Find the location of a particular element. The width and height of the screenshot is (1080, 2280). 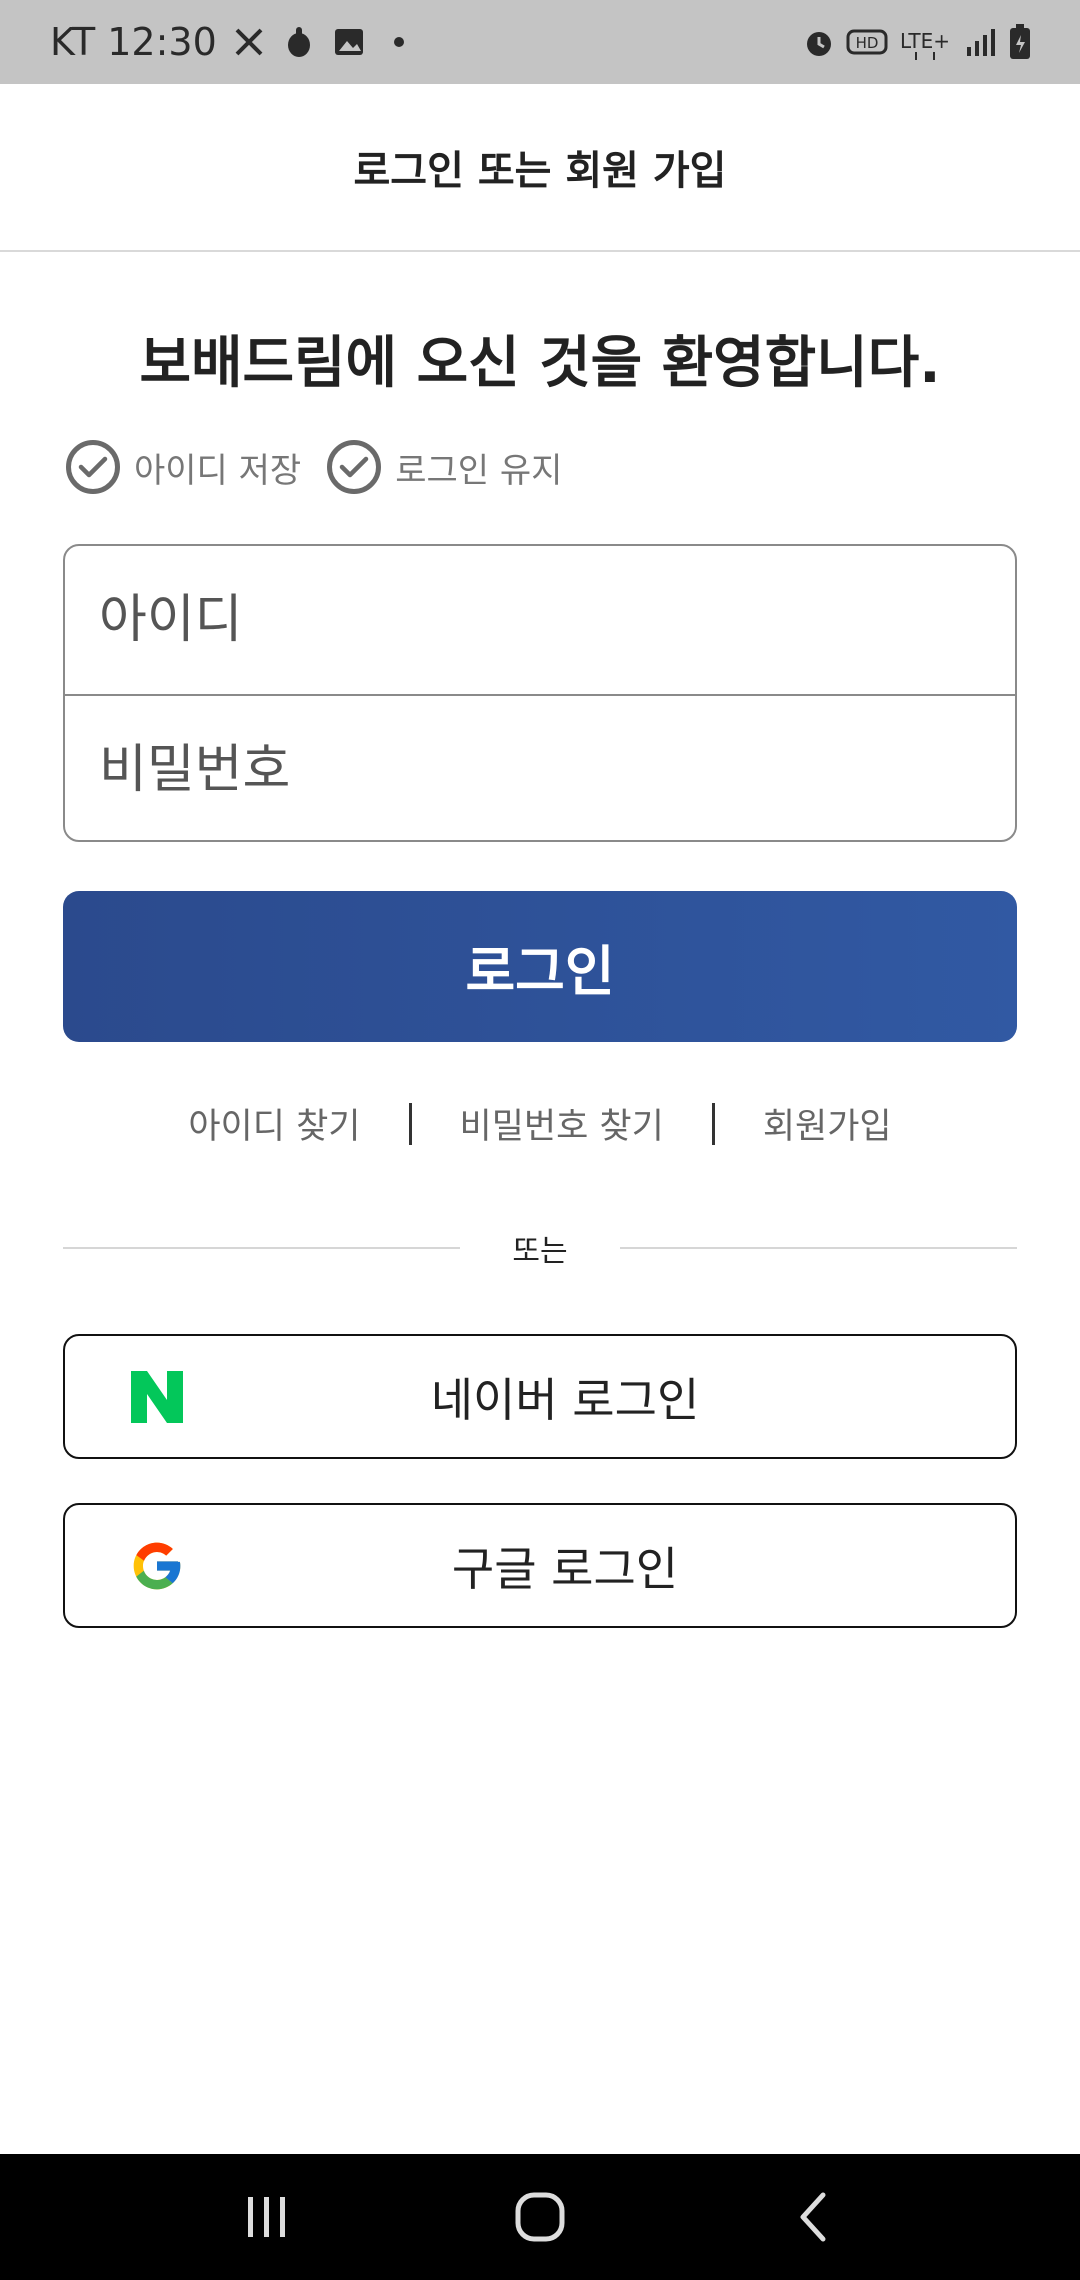

save-id-checkbox: 아이디 저장 is located at coordinates (183, 467).